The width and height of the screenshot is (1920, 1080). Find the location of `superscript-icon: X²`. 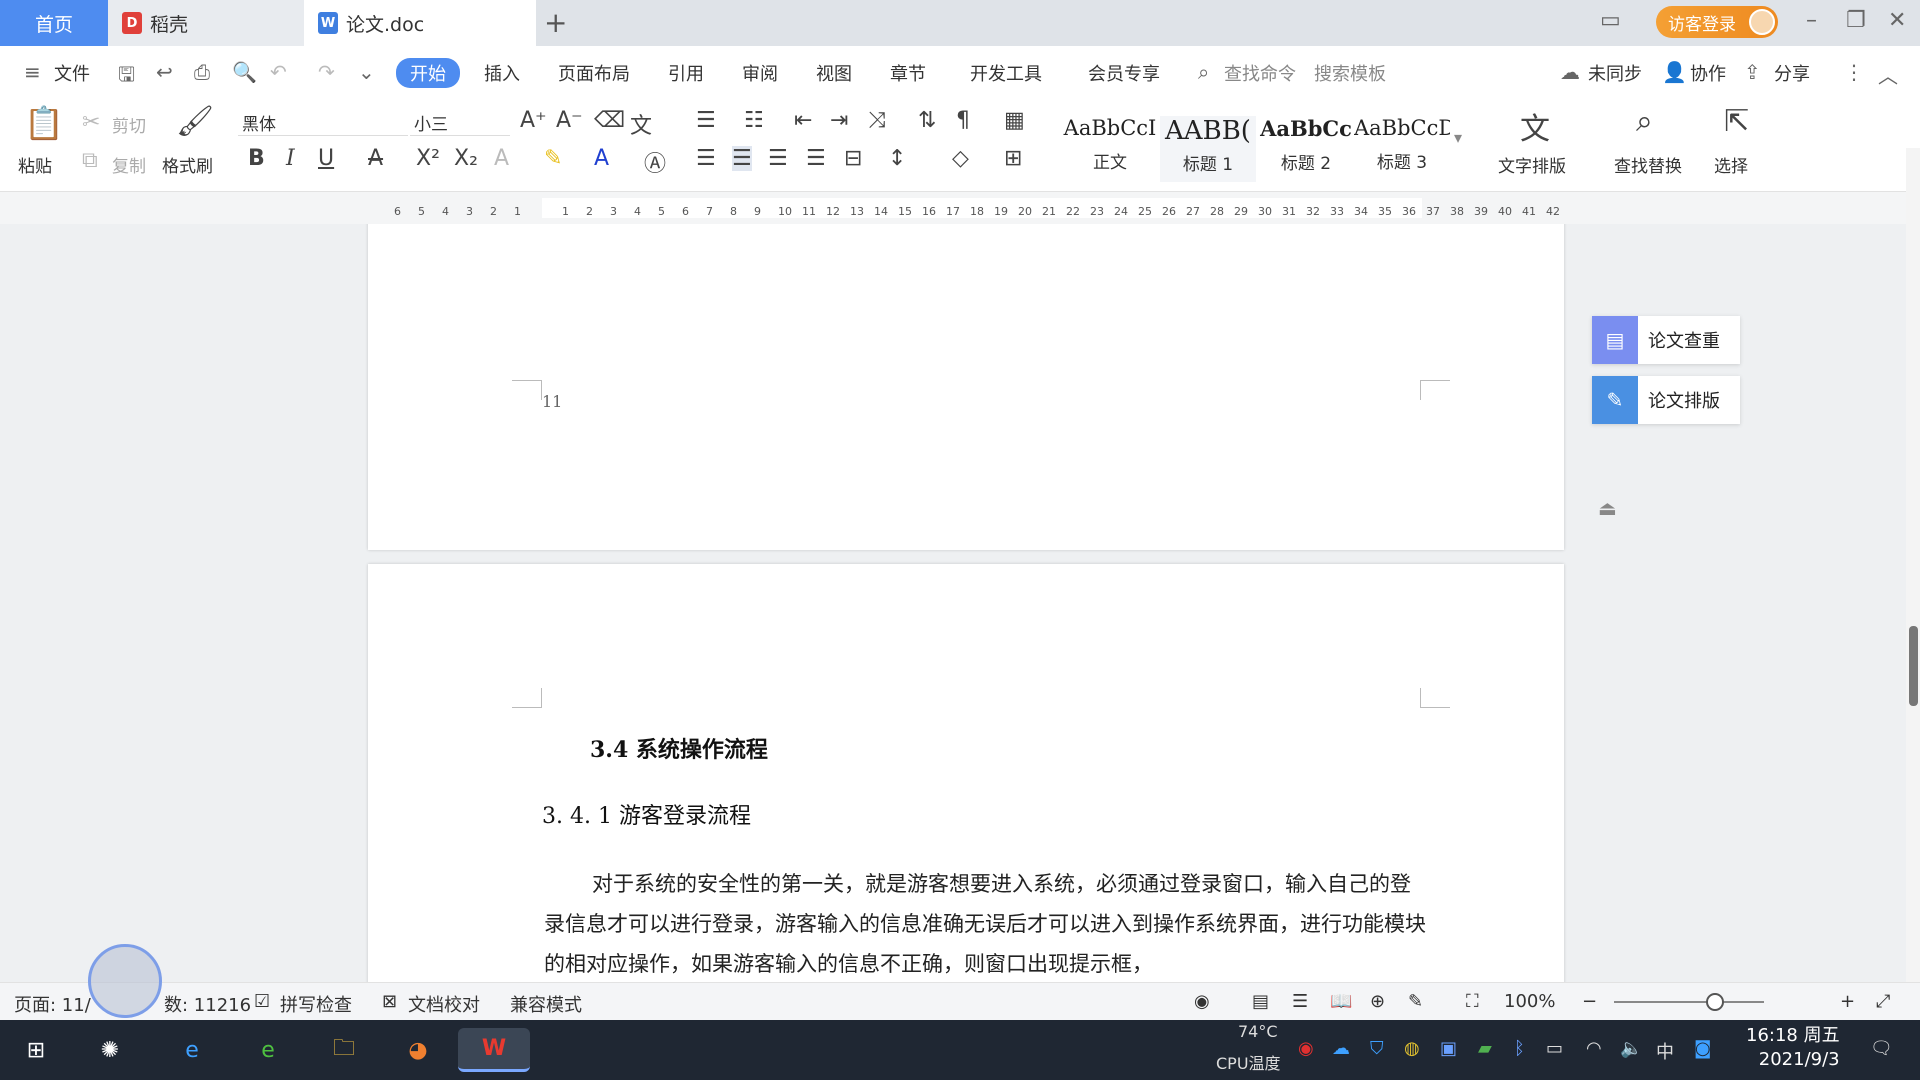

superscript-icon: X² is located at coordinates (428, 158).